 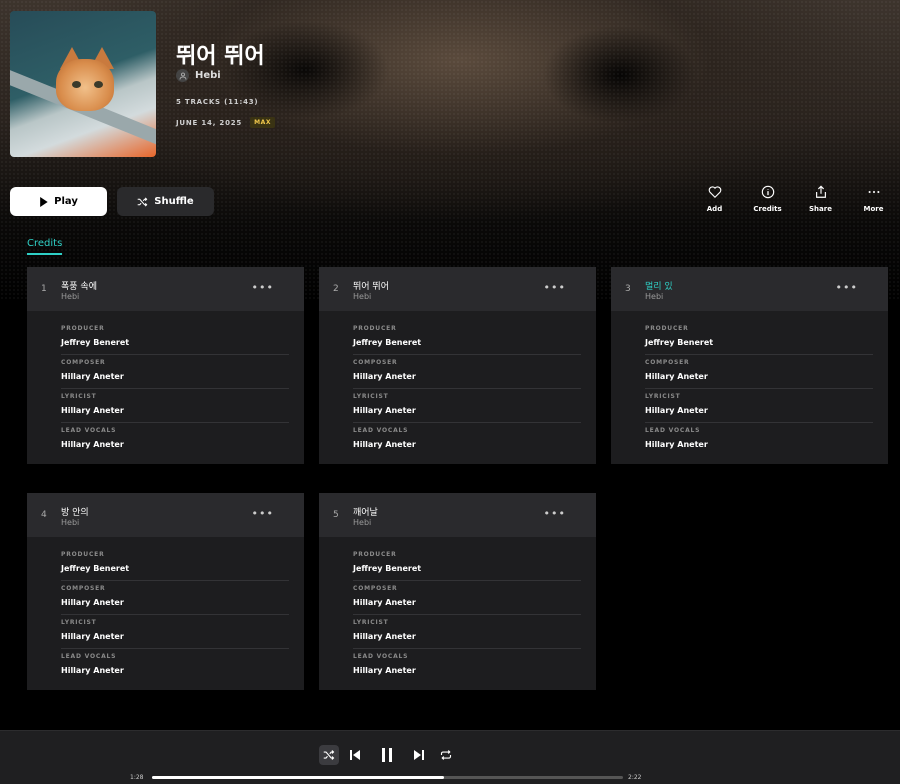 I want to click on share-button: Share, so click(x=820, y=199).